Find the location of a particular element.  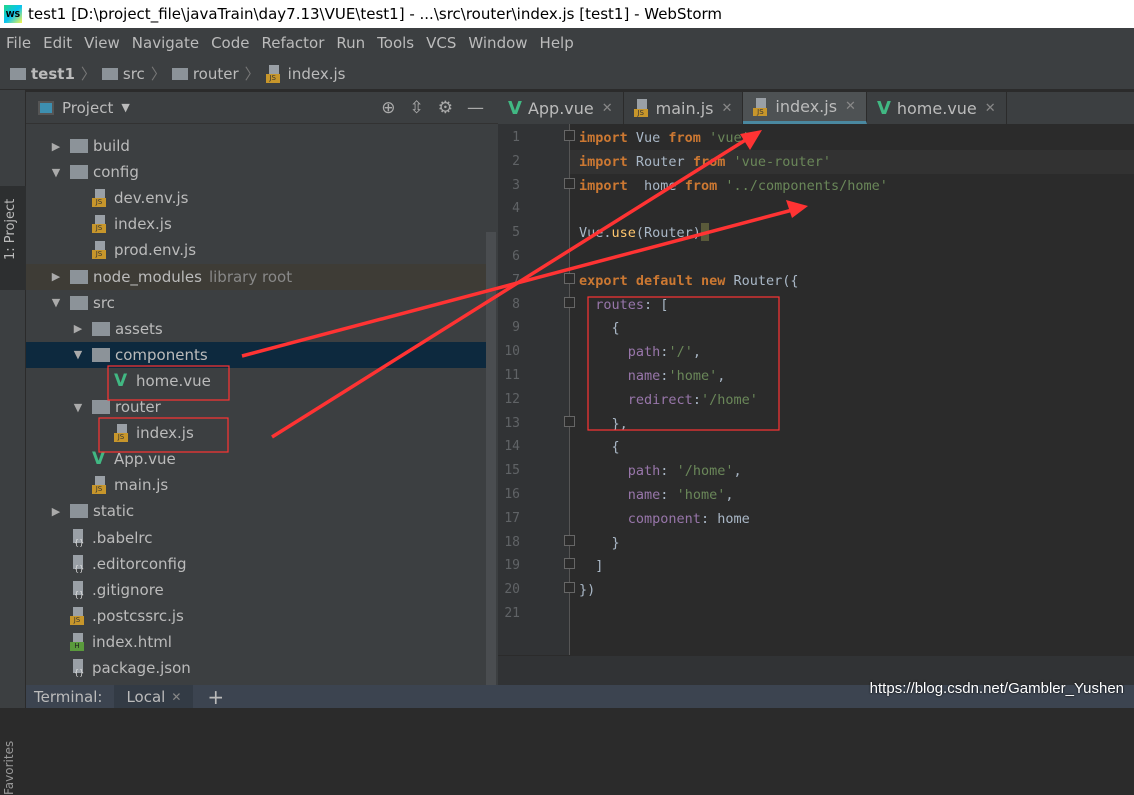

line-number: 4 is located at coordinates (516, 209).